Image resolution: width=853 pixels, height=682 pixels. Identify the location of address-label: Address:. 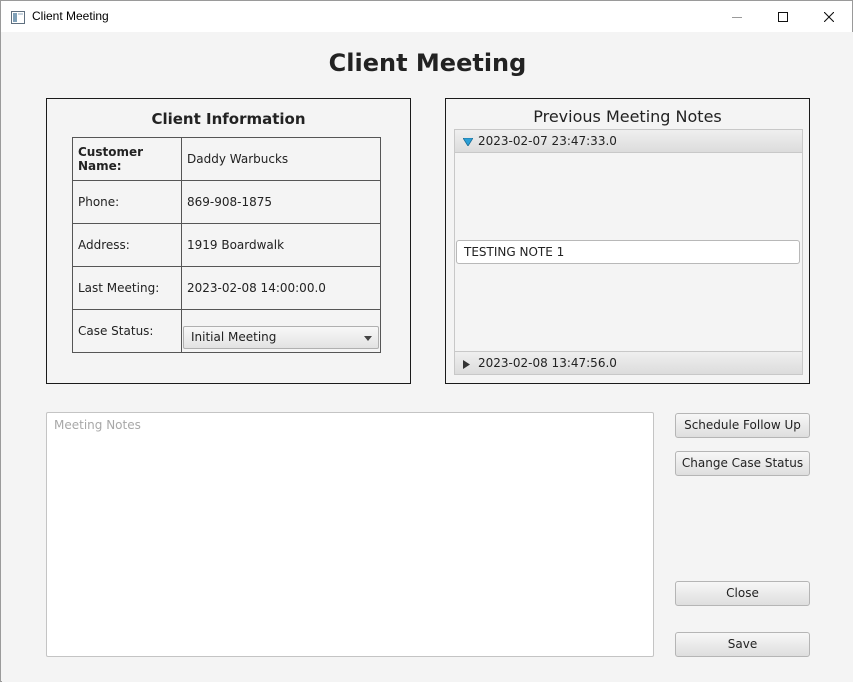
(127, 245).